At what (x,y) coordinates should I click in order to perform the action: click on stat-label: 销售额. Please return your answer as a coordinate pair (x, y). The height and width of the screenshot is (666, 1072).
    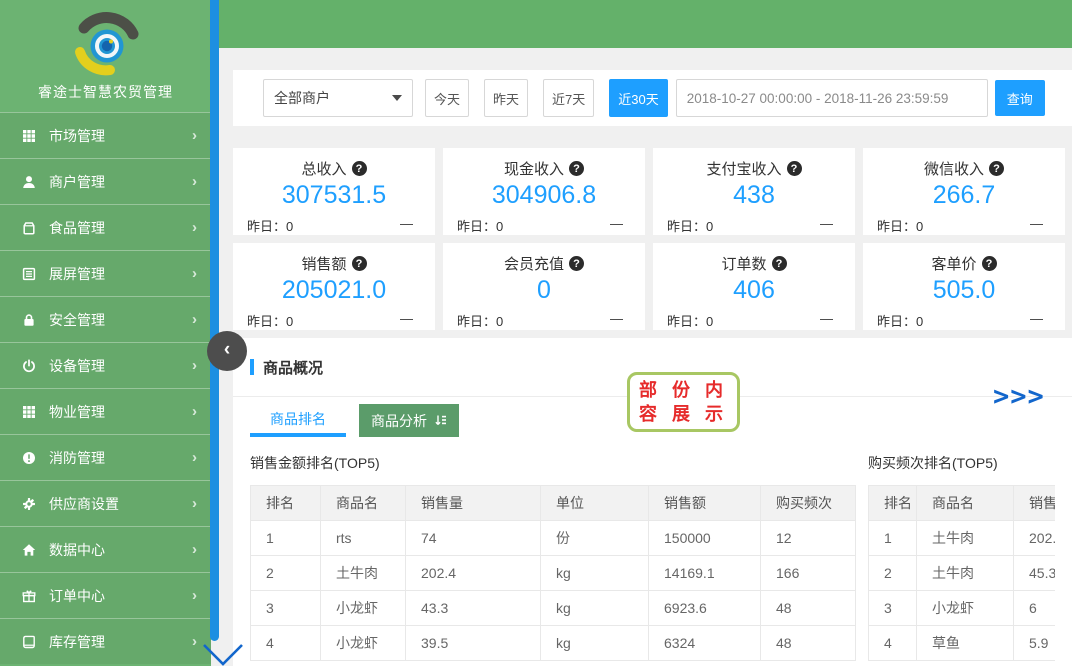
    Looking at the image, I should click on (324, 264).